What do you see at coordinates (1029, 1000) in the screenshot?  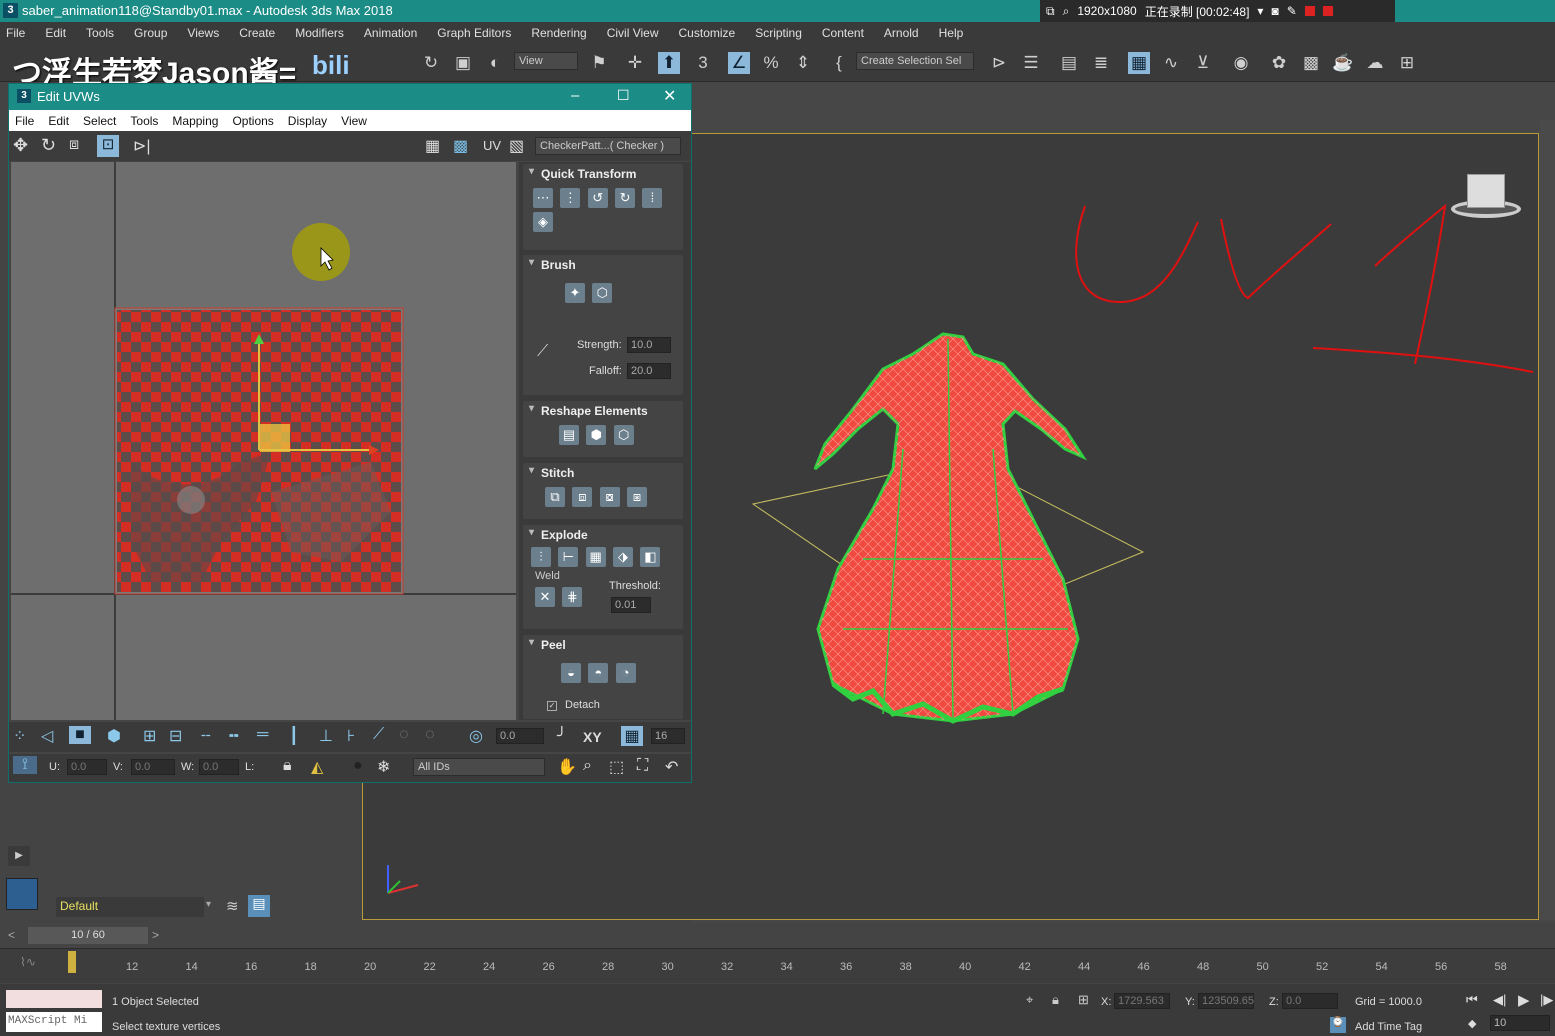 I see `isolate-selection-icon: ⌖` at bounding box center [1029, 1000].